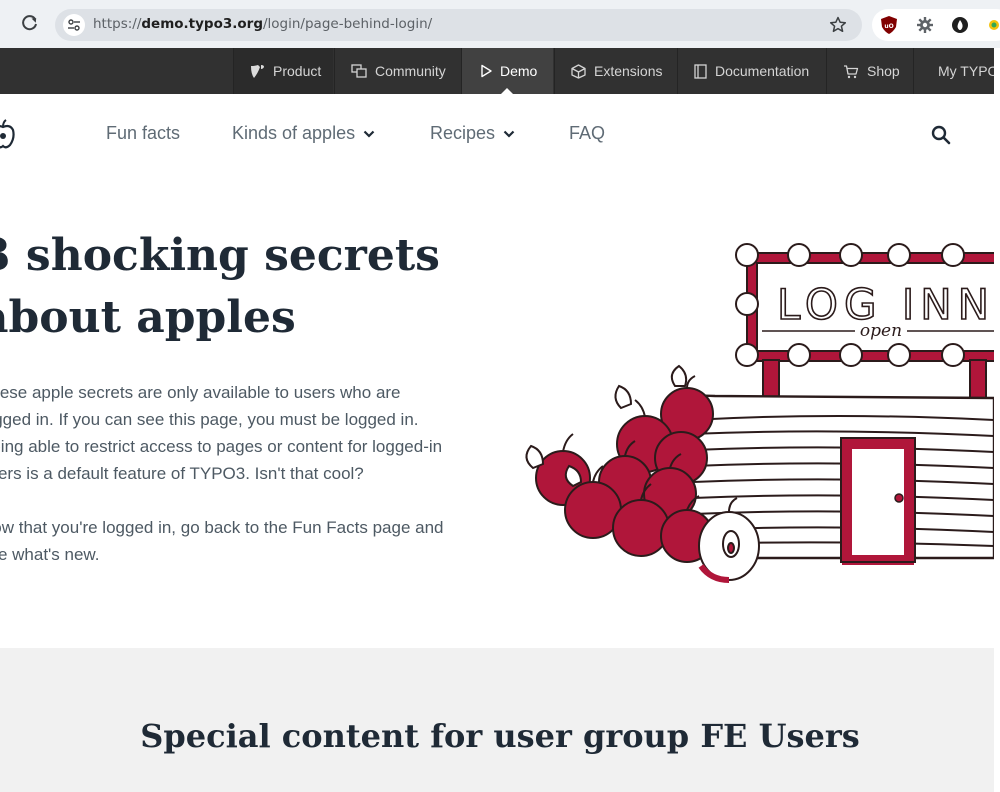 This screenshot has width=1000, height=792. What do you see at coordinates (960, 25) in the screenshot?
I see `extension-flame-icon` at bounding box center [960, 25].